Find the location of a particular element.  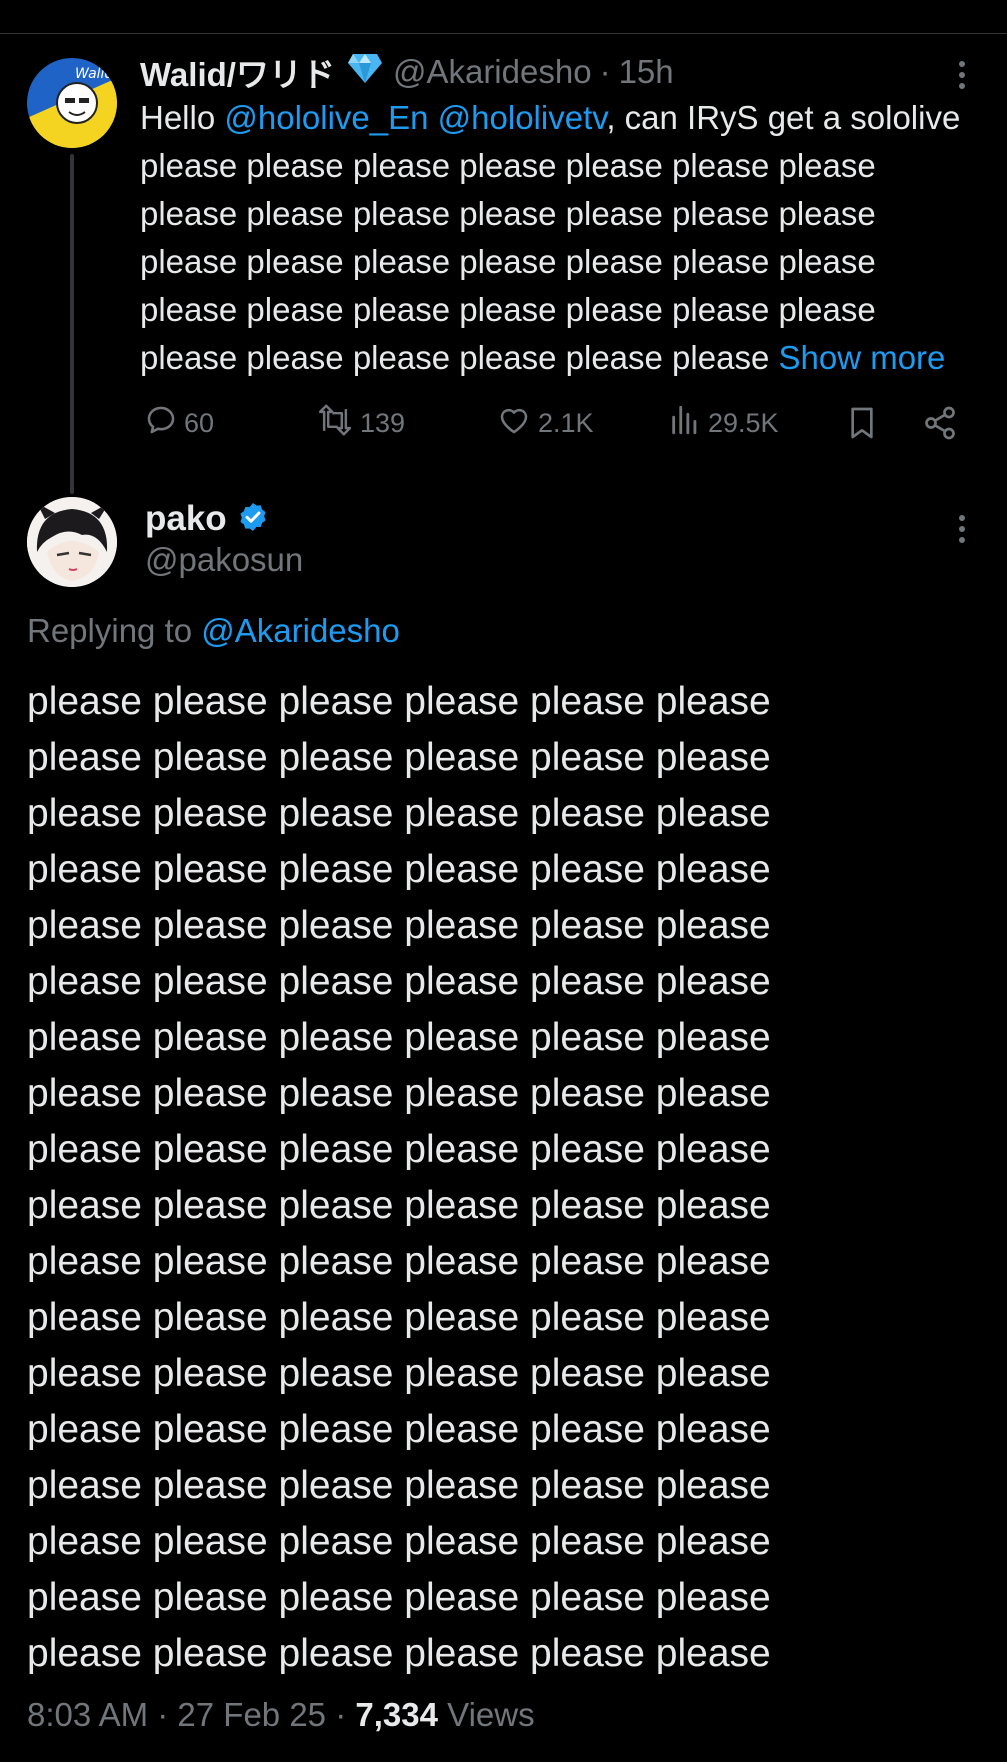

replying-to: Replying to @Akaridesho is located at coordinates (213, 631).